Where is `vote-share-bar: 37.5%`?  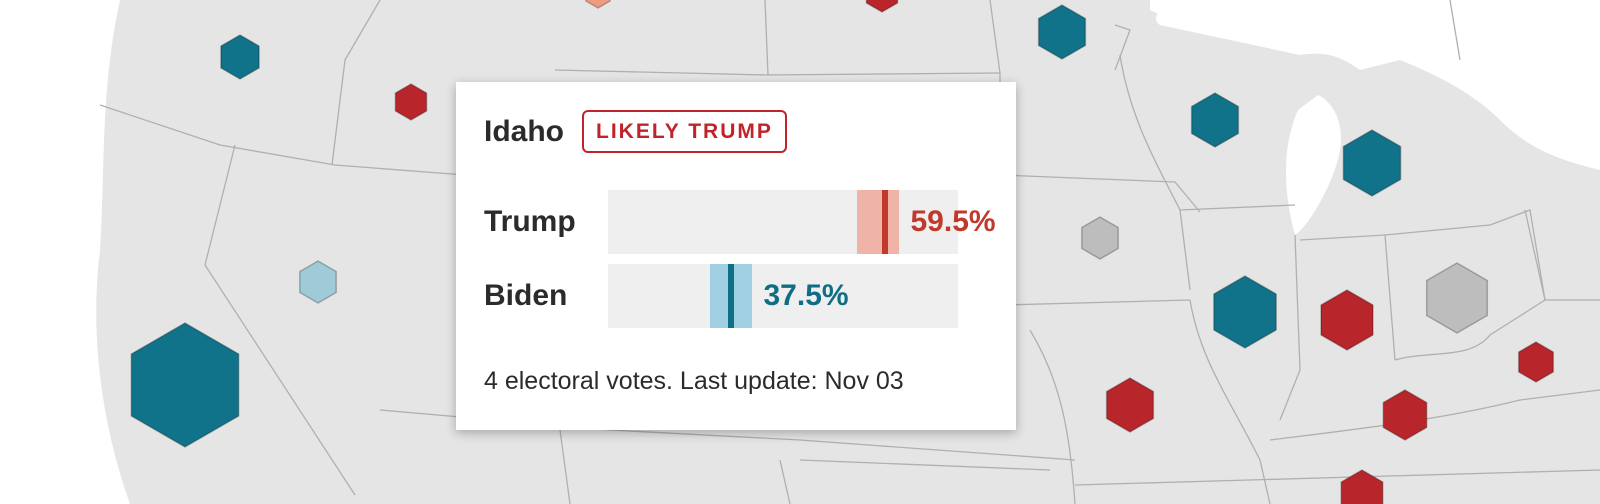 vote-share-bar: 37.5% is located at coordinates (783, 296).